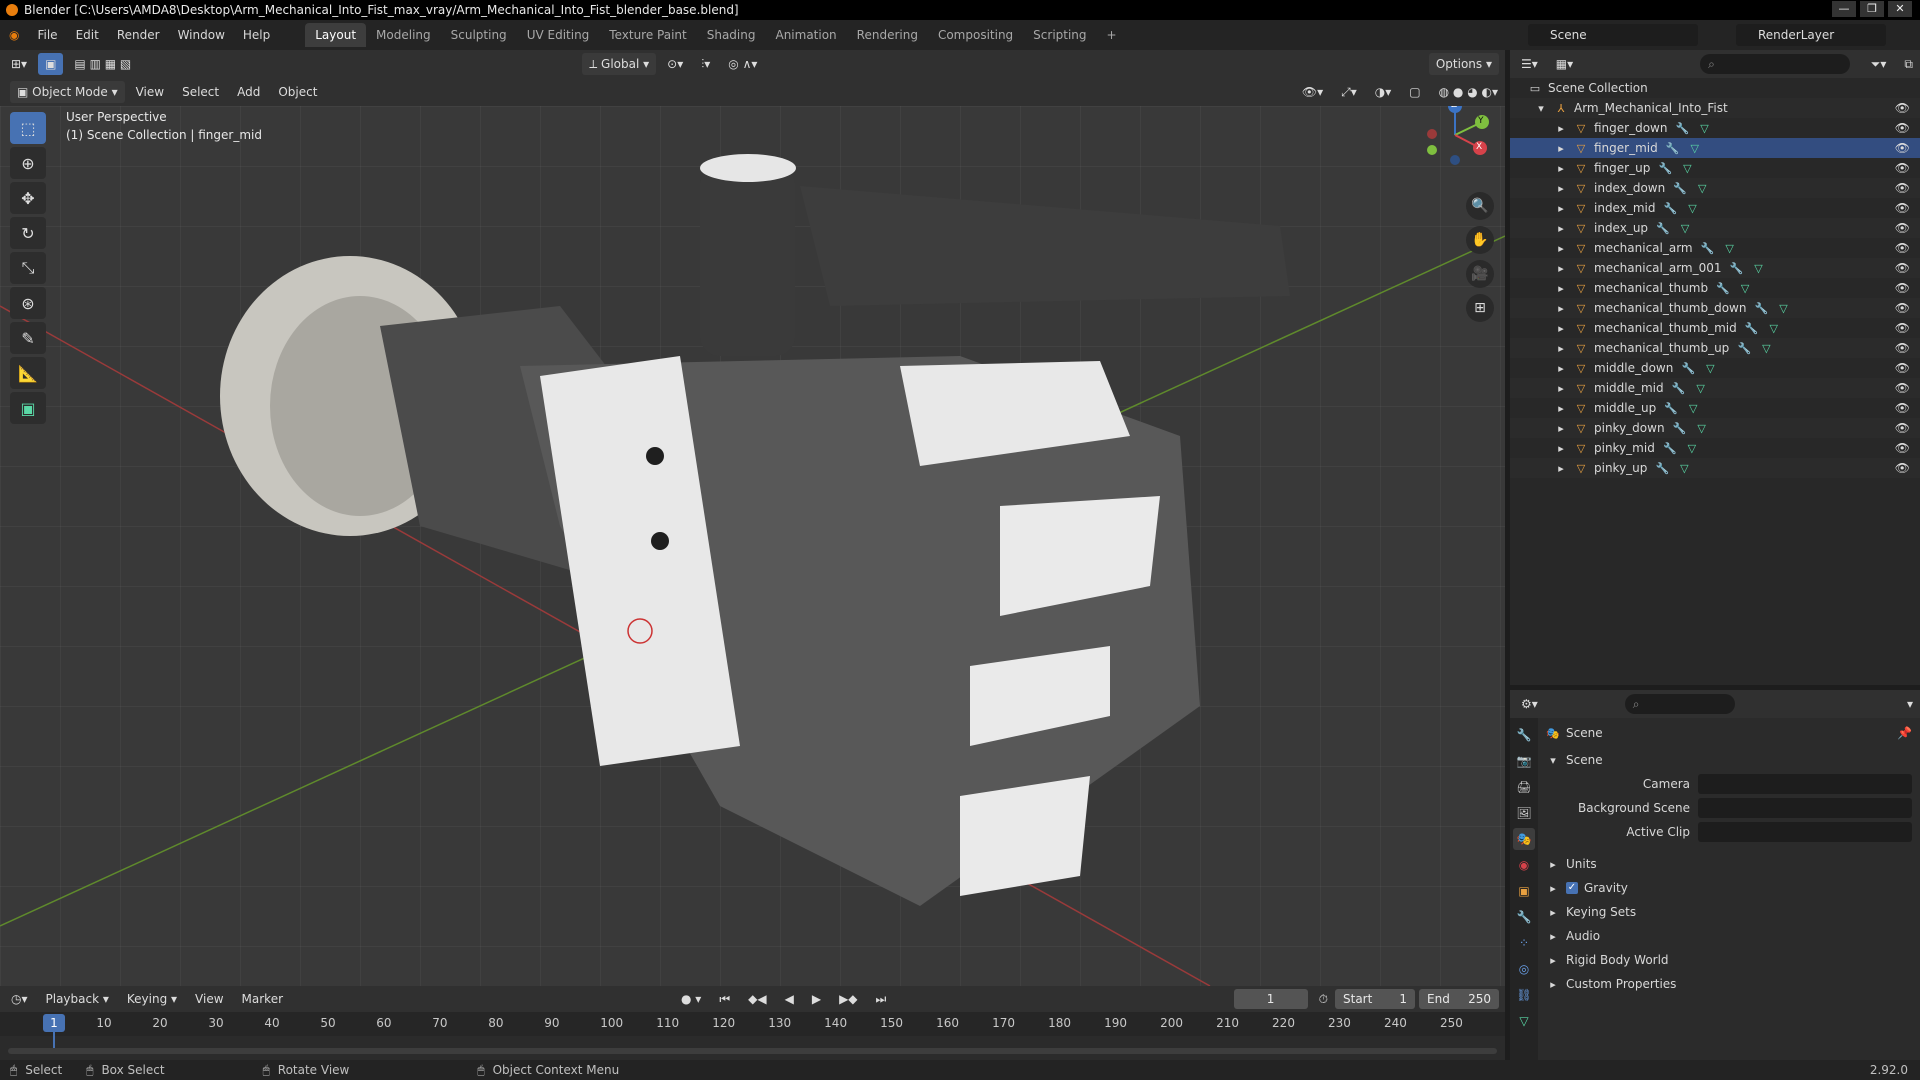 This screenshot has height=1080, width=1920. Describe the element at coordinates (87, 35) in the screenshot. I see `menu-edit: Edit` at that location.